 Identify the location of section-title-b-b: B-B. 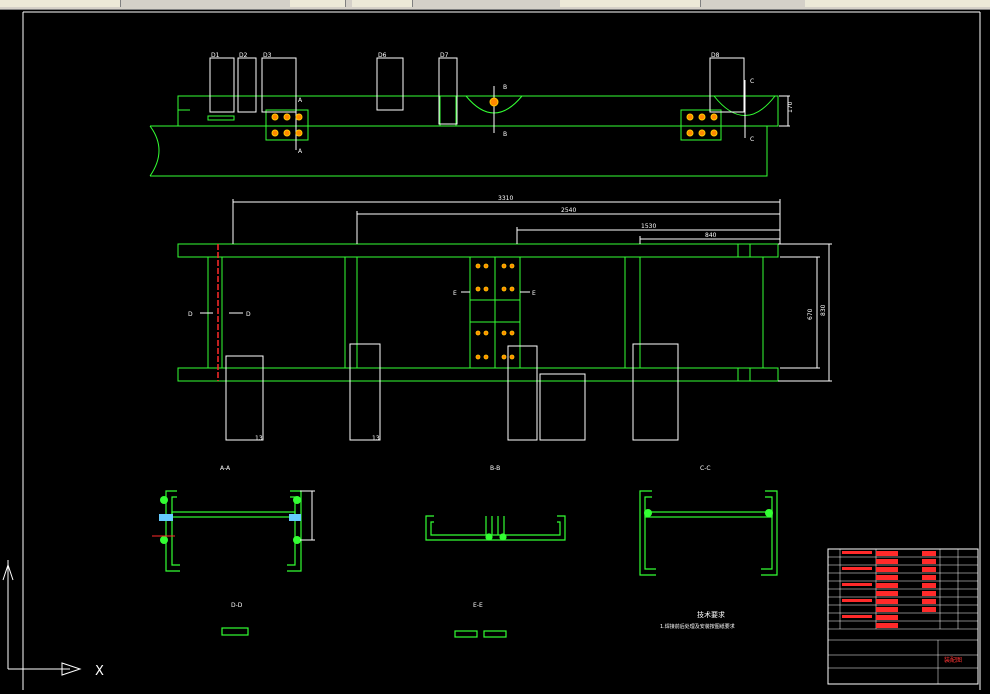
(495, 468).